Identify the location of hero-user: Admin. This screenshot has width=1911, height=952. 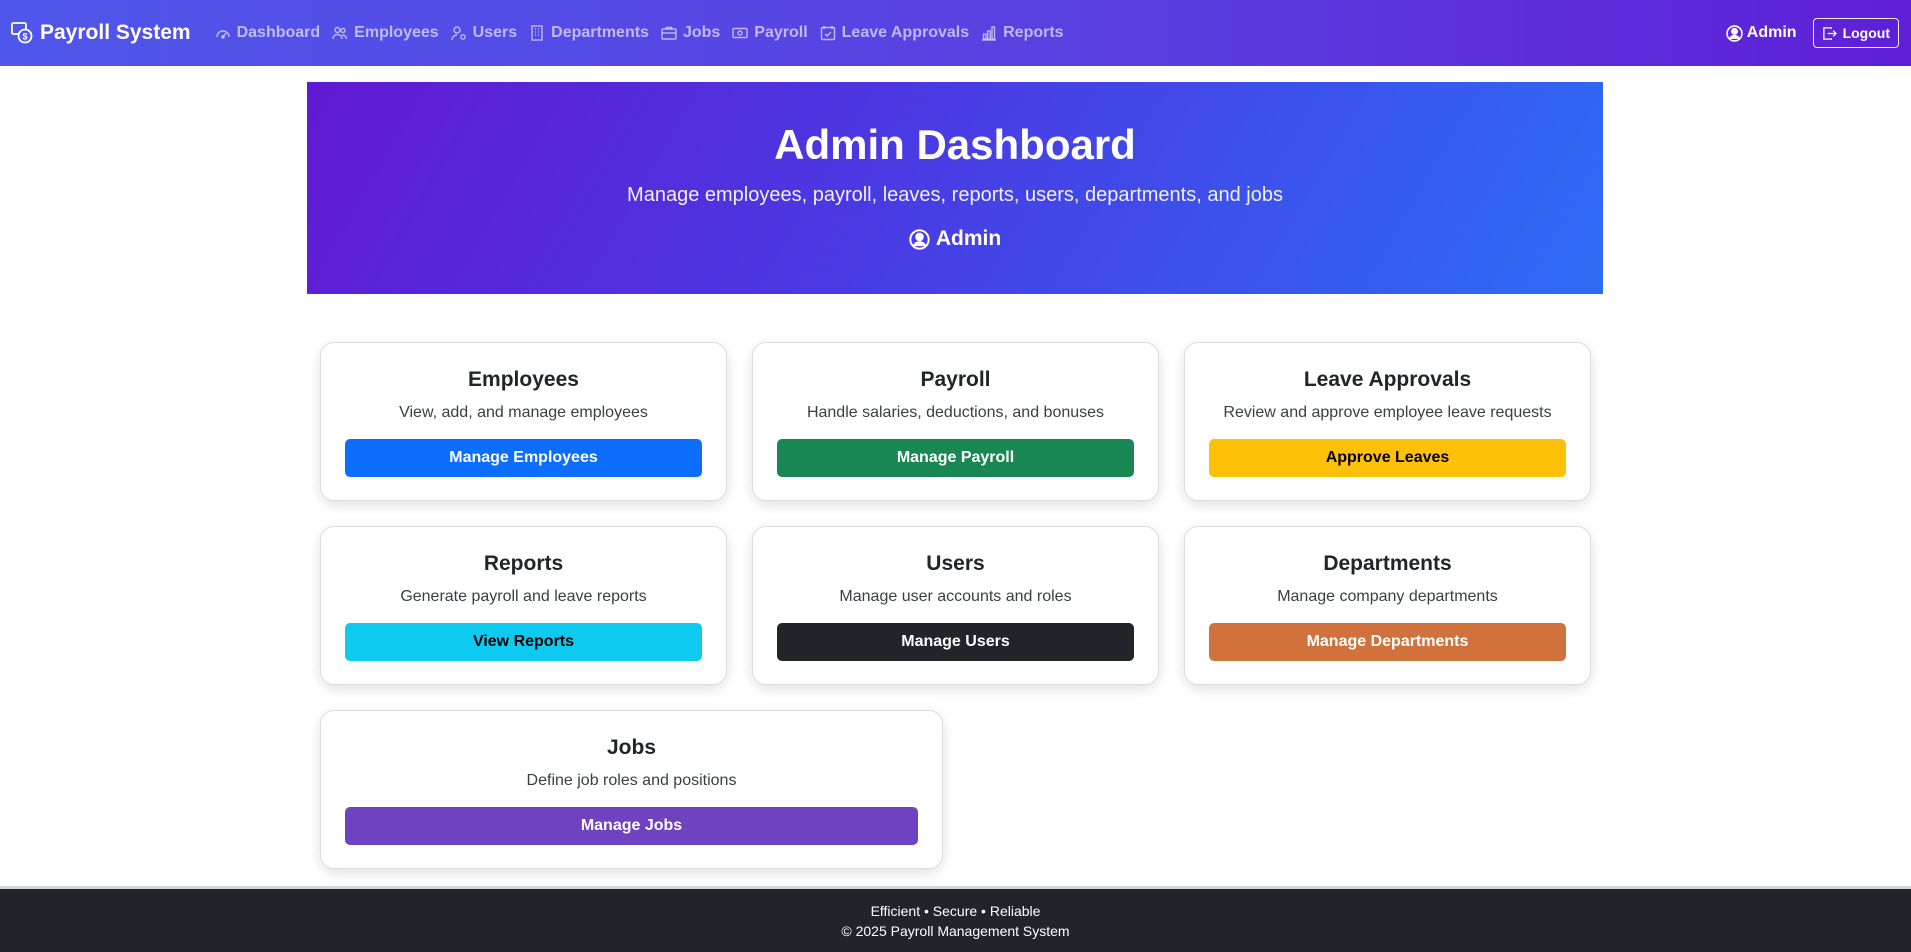
(955, 239).